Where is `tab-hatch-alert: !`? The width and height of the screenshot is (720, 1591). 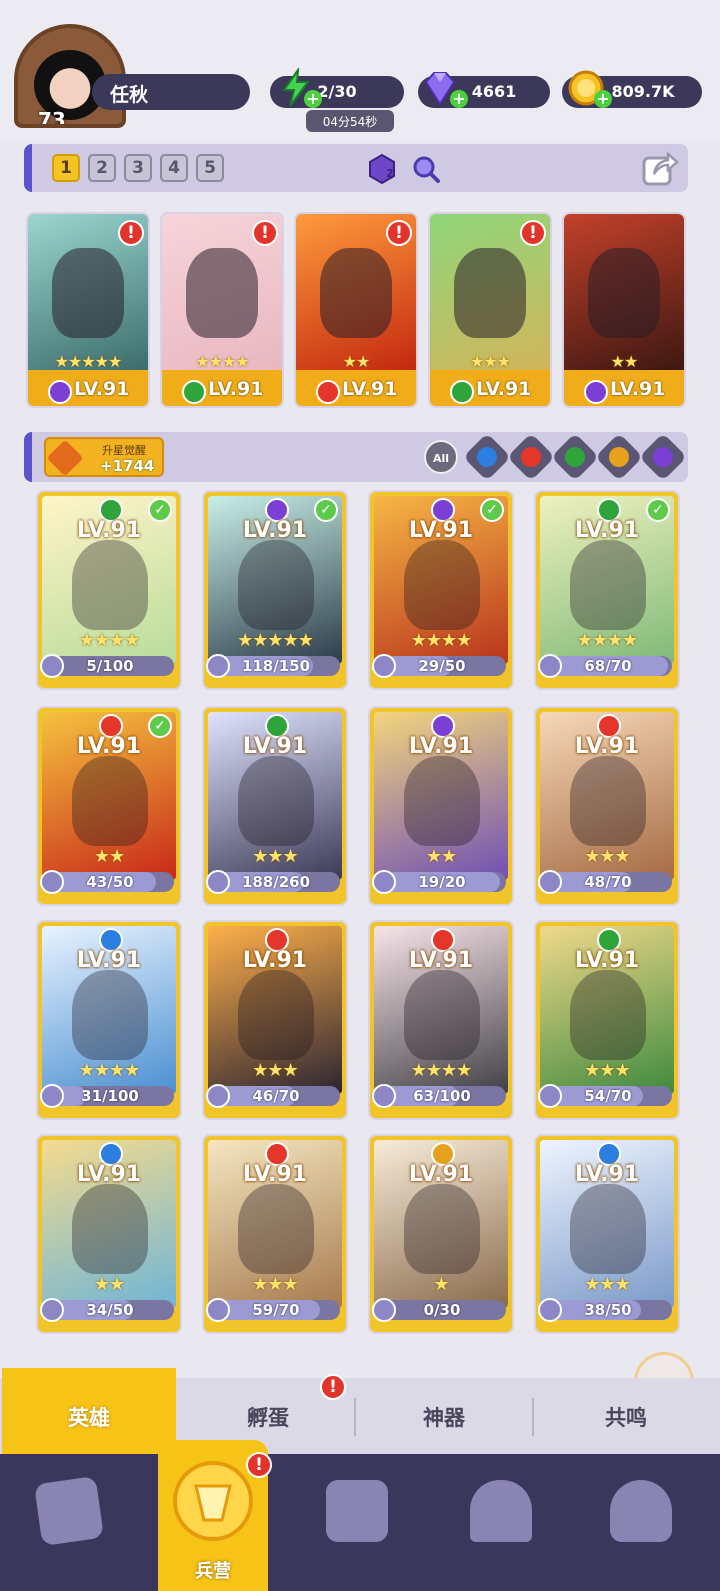 tab-hatch-alert: ! is located at coordinates (333, 1387).